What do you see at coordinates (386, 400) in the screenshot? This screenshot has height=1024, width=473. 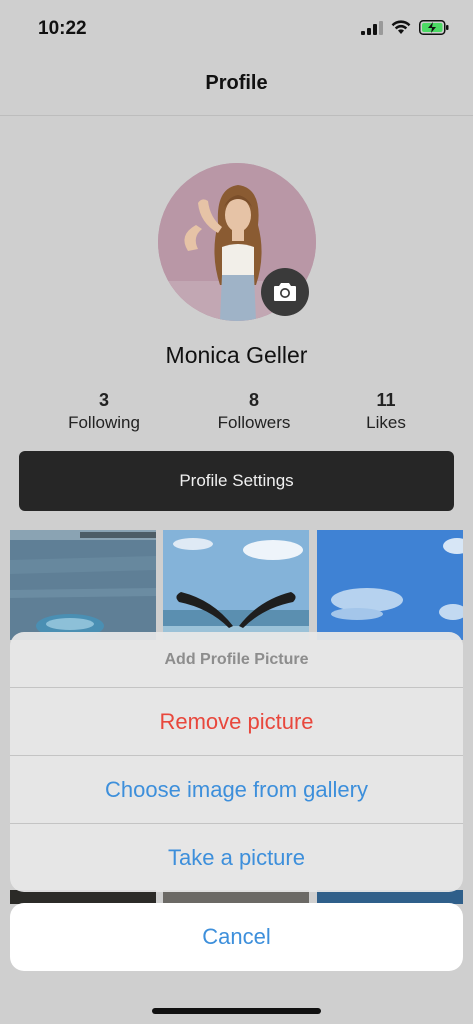 I see `stat-value: 11` at bounding box center [386, 400].